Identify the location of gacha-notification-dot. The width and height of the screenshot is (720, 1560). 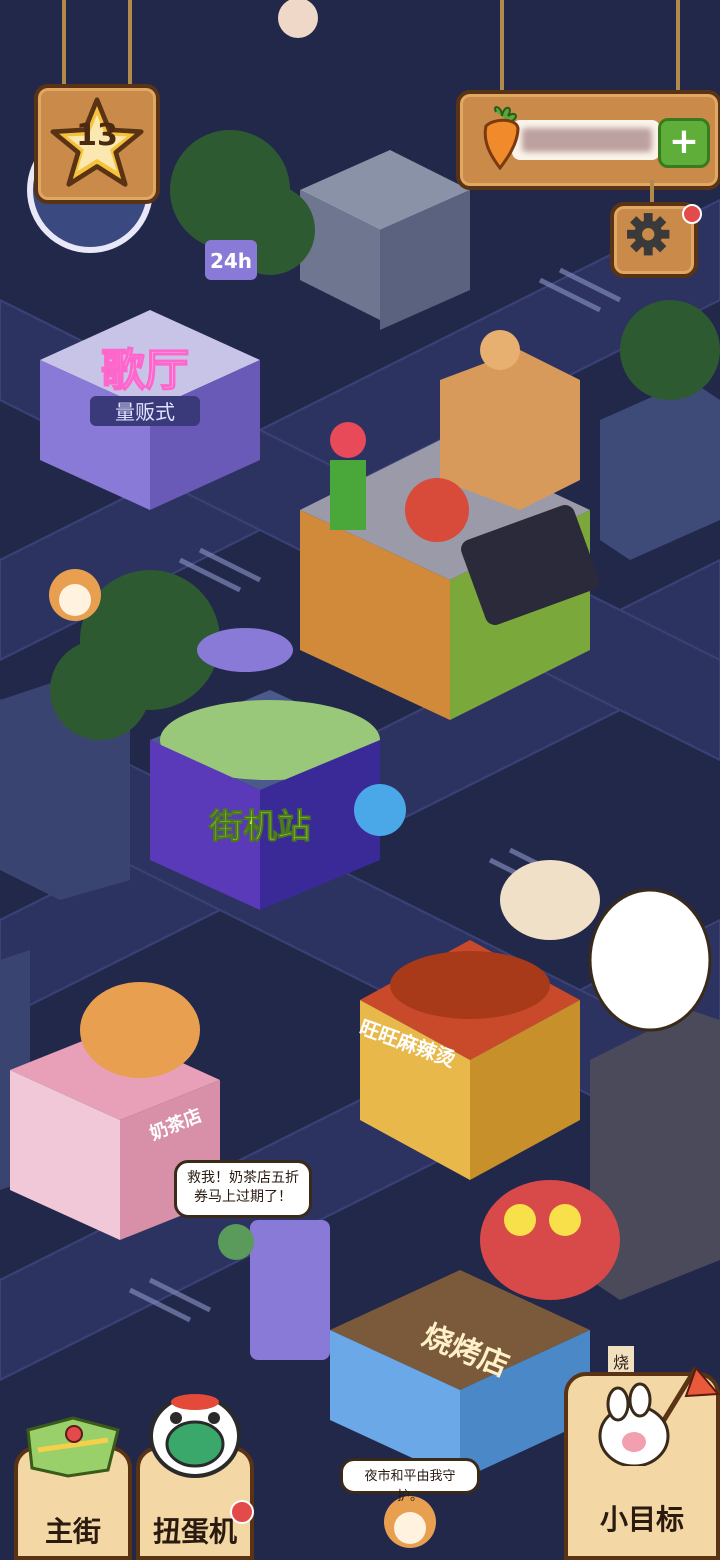
(242, 1512).